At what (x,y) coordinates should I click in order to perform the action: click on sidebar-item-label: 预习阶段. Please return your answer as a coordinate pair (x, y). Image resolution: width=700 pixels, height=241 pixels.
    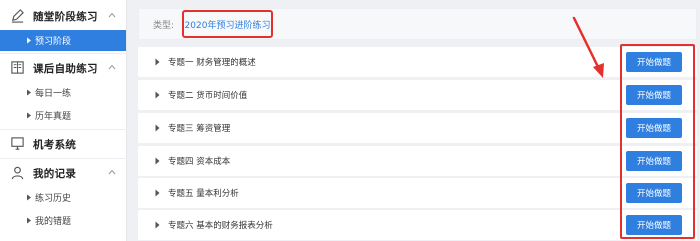
    Looking at the image, I should click on (53, 42).